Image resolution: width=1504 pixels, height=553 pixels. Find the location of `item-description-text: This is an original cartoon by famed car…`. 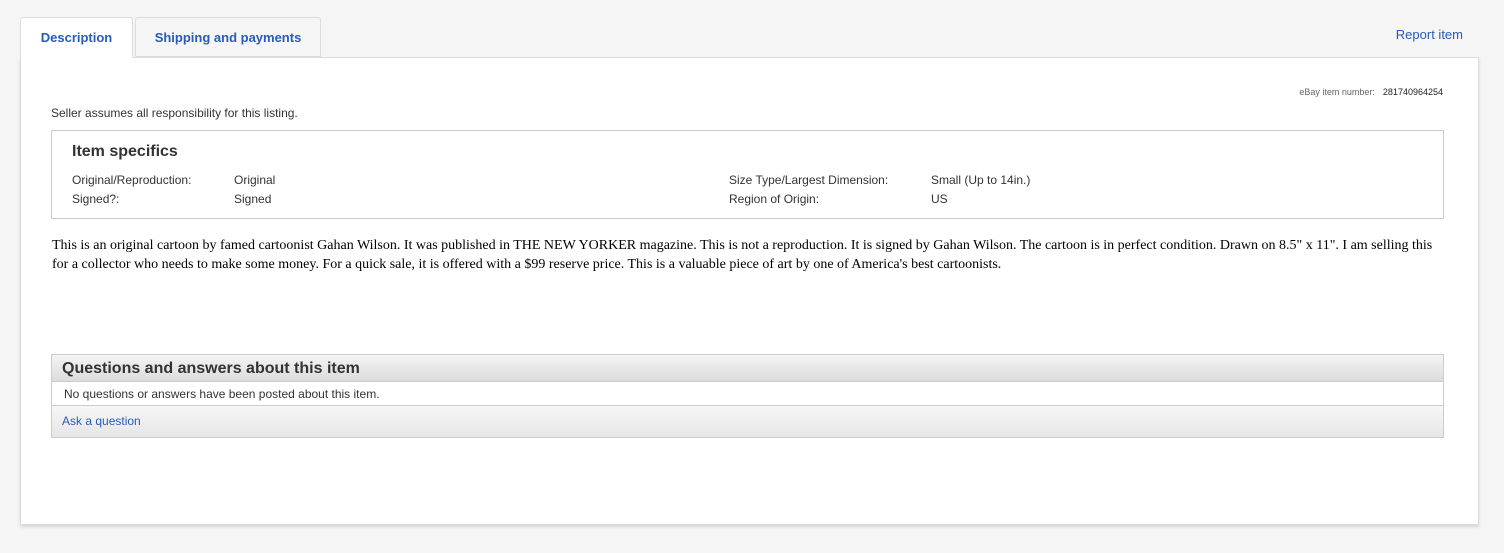

item-description-text: This is an original cartoon by famed car… is located at coordinates (742, 255).